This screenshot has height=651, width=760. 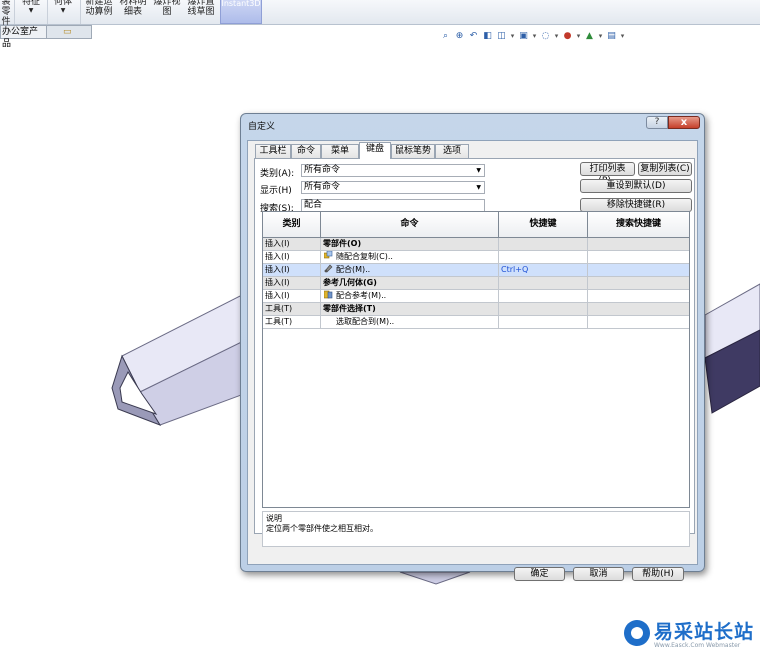 What do you see at coordinates (636, 205) in the screenshot?
I see `remove-shortcut-button: 移除快捷键(R)` at bounding box center [636, 205].